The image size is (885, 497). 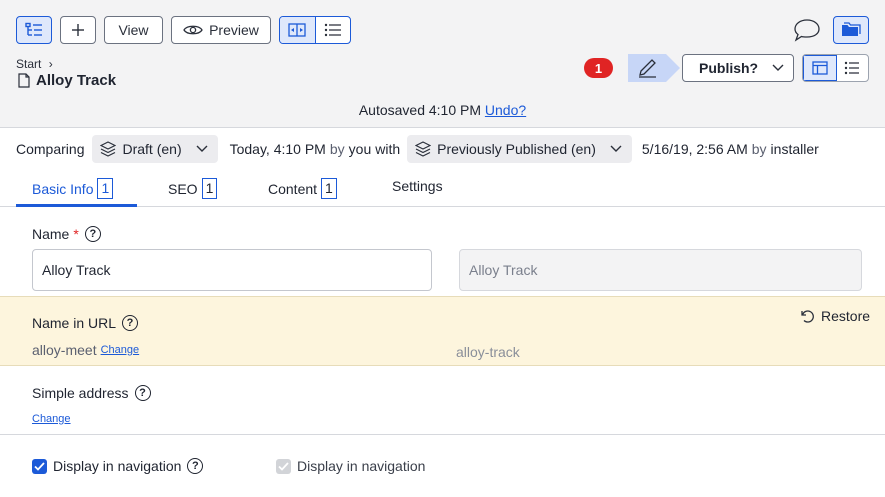 I want to click on undo-link: Undo?, so click(x=505, y=110).